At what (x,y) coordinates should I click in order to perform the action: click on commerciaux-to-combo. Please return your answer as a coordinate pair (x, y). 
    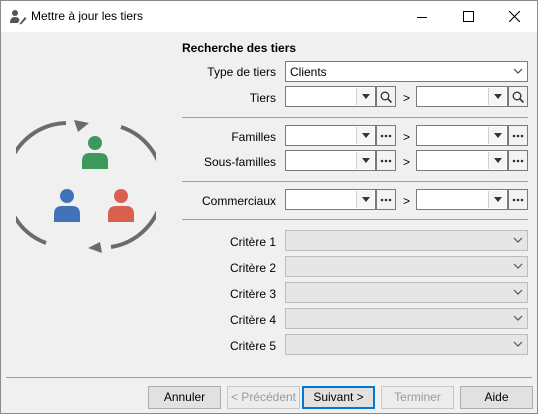
    Looking at the image, I should click on (462, 199).